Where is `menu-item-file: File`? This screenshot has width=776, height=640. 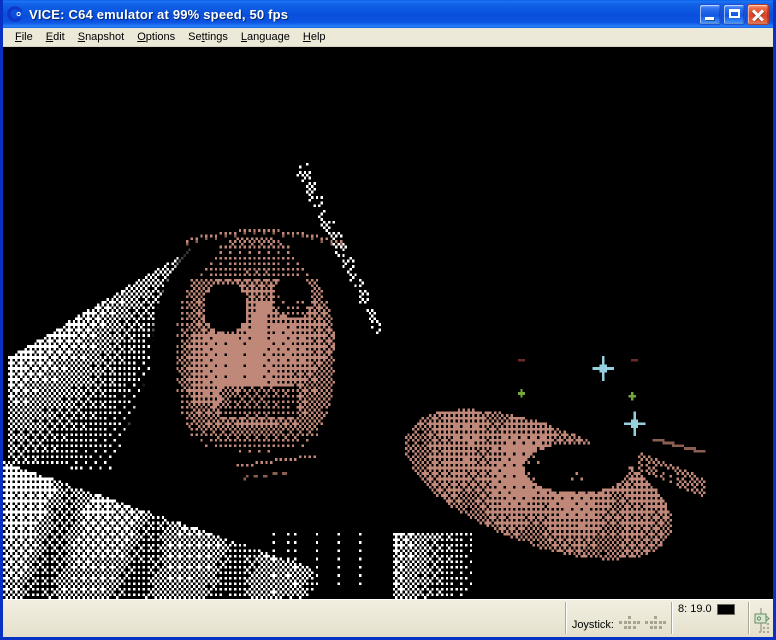 menu-item-file: File is located at coordinates (24, 37).